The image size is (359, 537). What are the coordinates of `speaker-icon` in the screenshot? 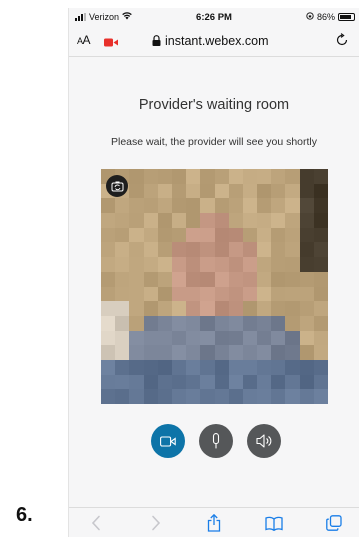 It's located at (264, 441).